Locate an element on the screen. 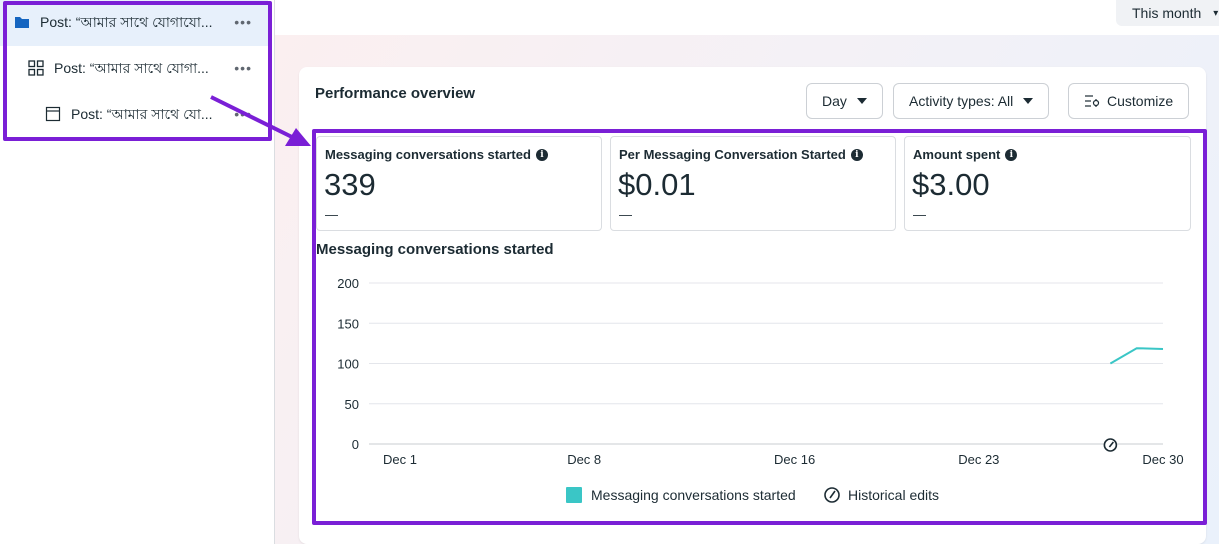  customize-label: Customize is located at coordinates (1140, 101).